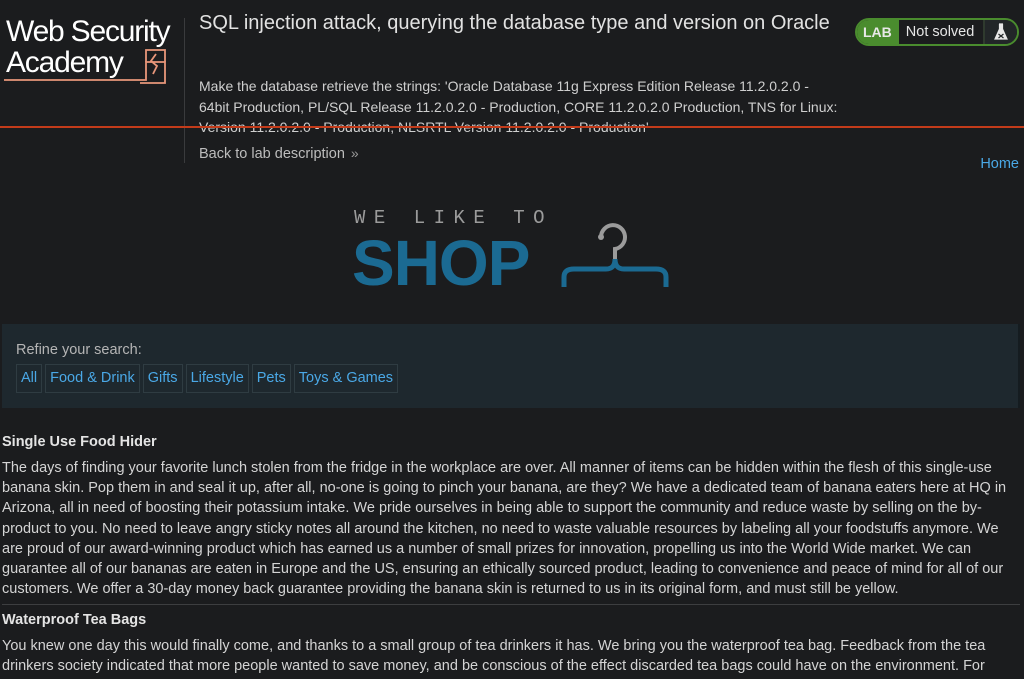  Describe the element at coordinates (454, 218) in the screenshot. I see `shop-logo-tagline: WE LIKE TO` at that location.